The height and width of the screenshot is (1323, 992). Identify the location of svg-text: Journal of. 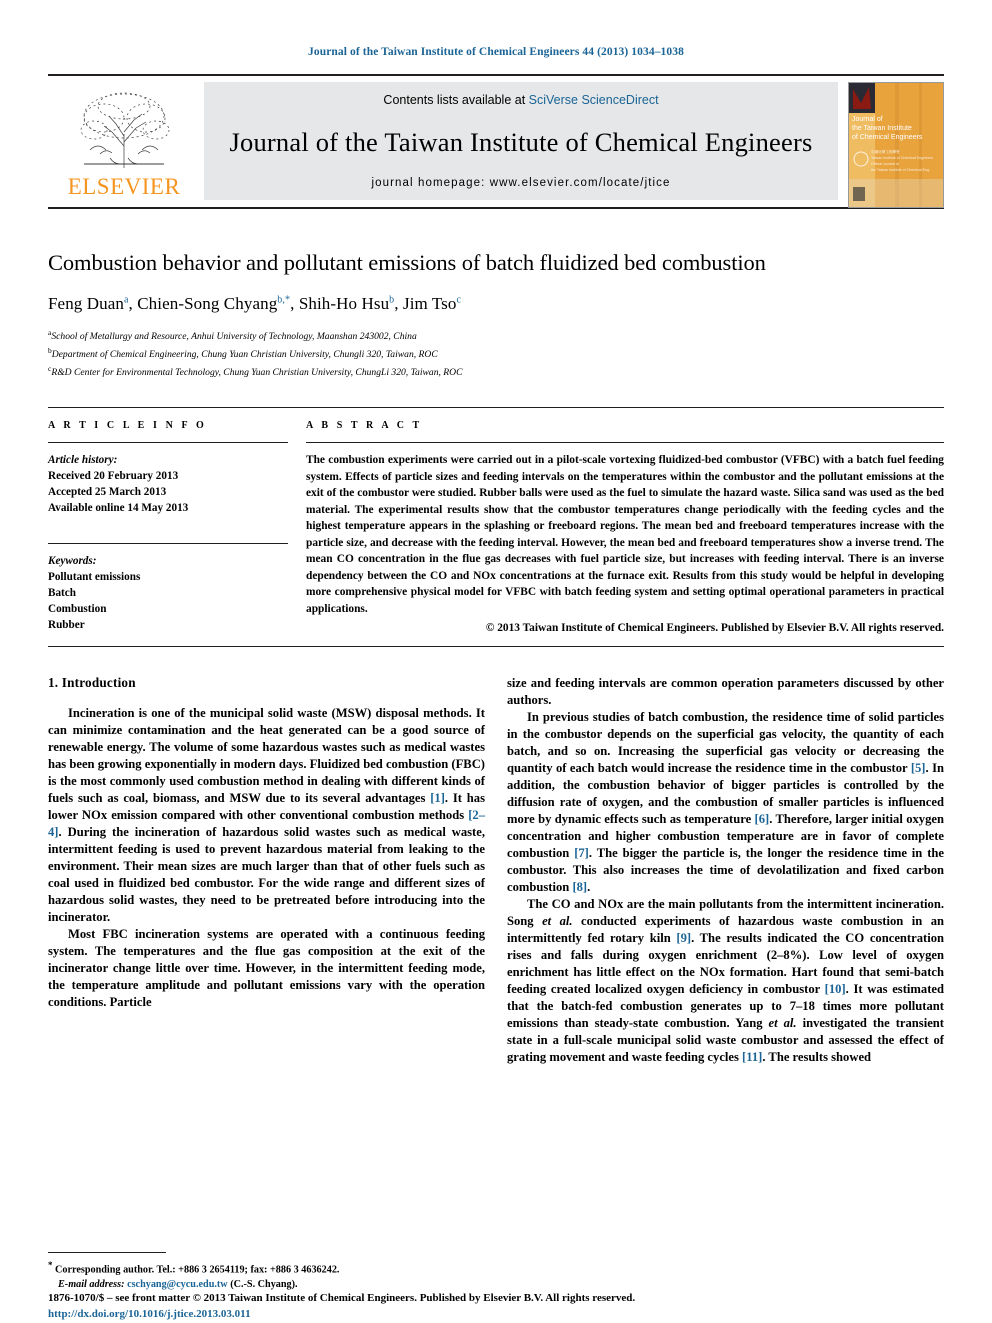
(867, 119).